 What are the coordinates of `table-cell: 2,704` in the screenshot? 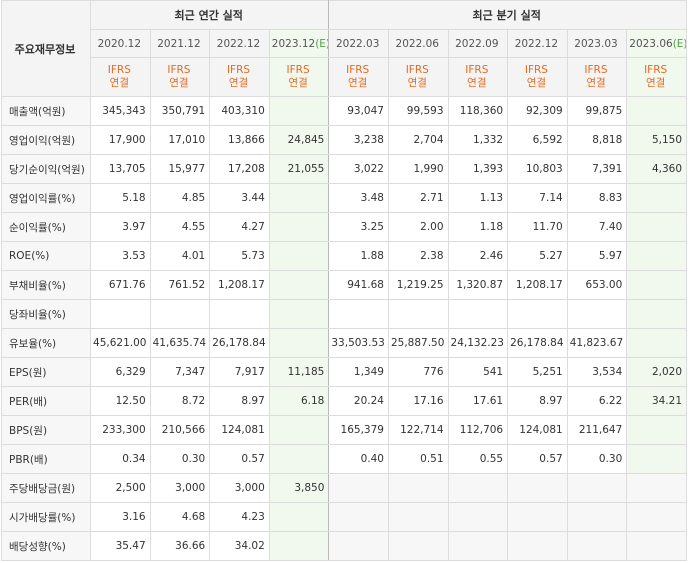 It's located at (418, 140).